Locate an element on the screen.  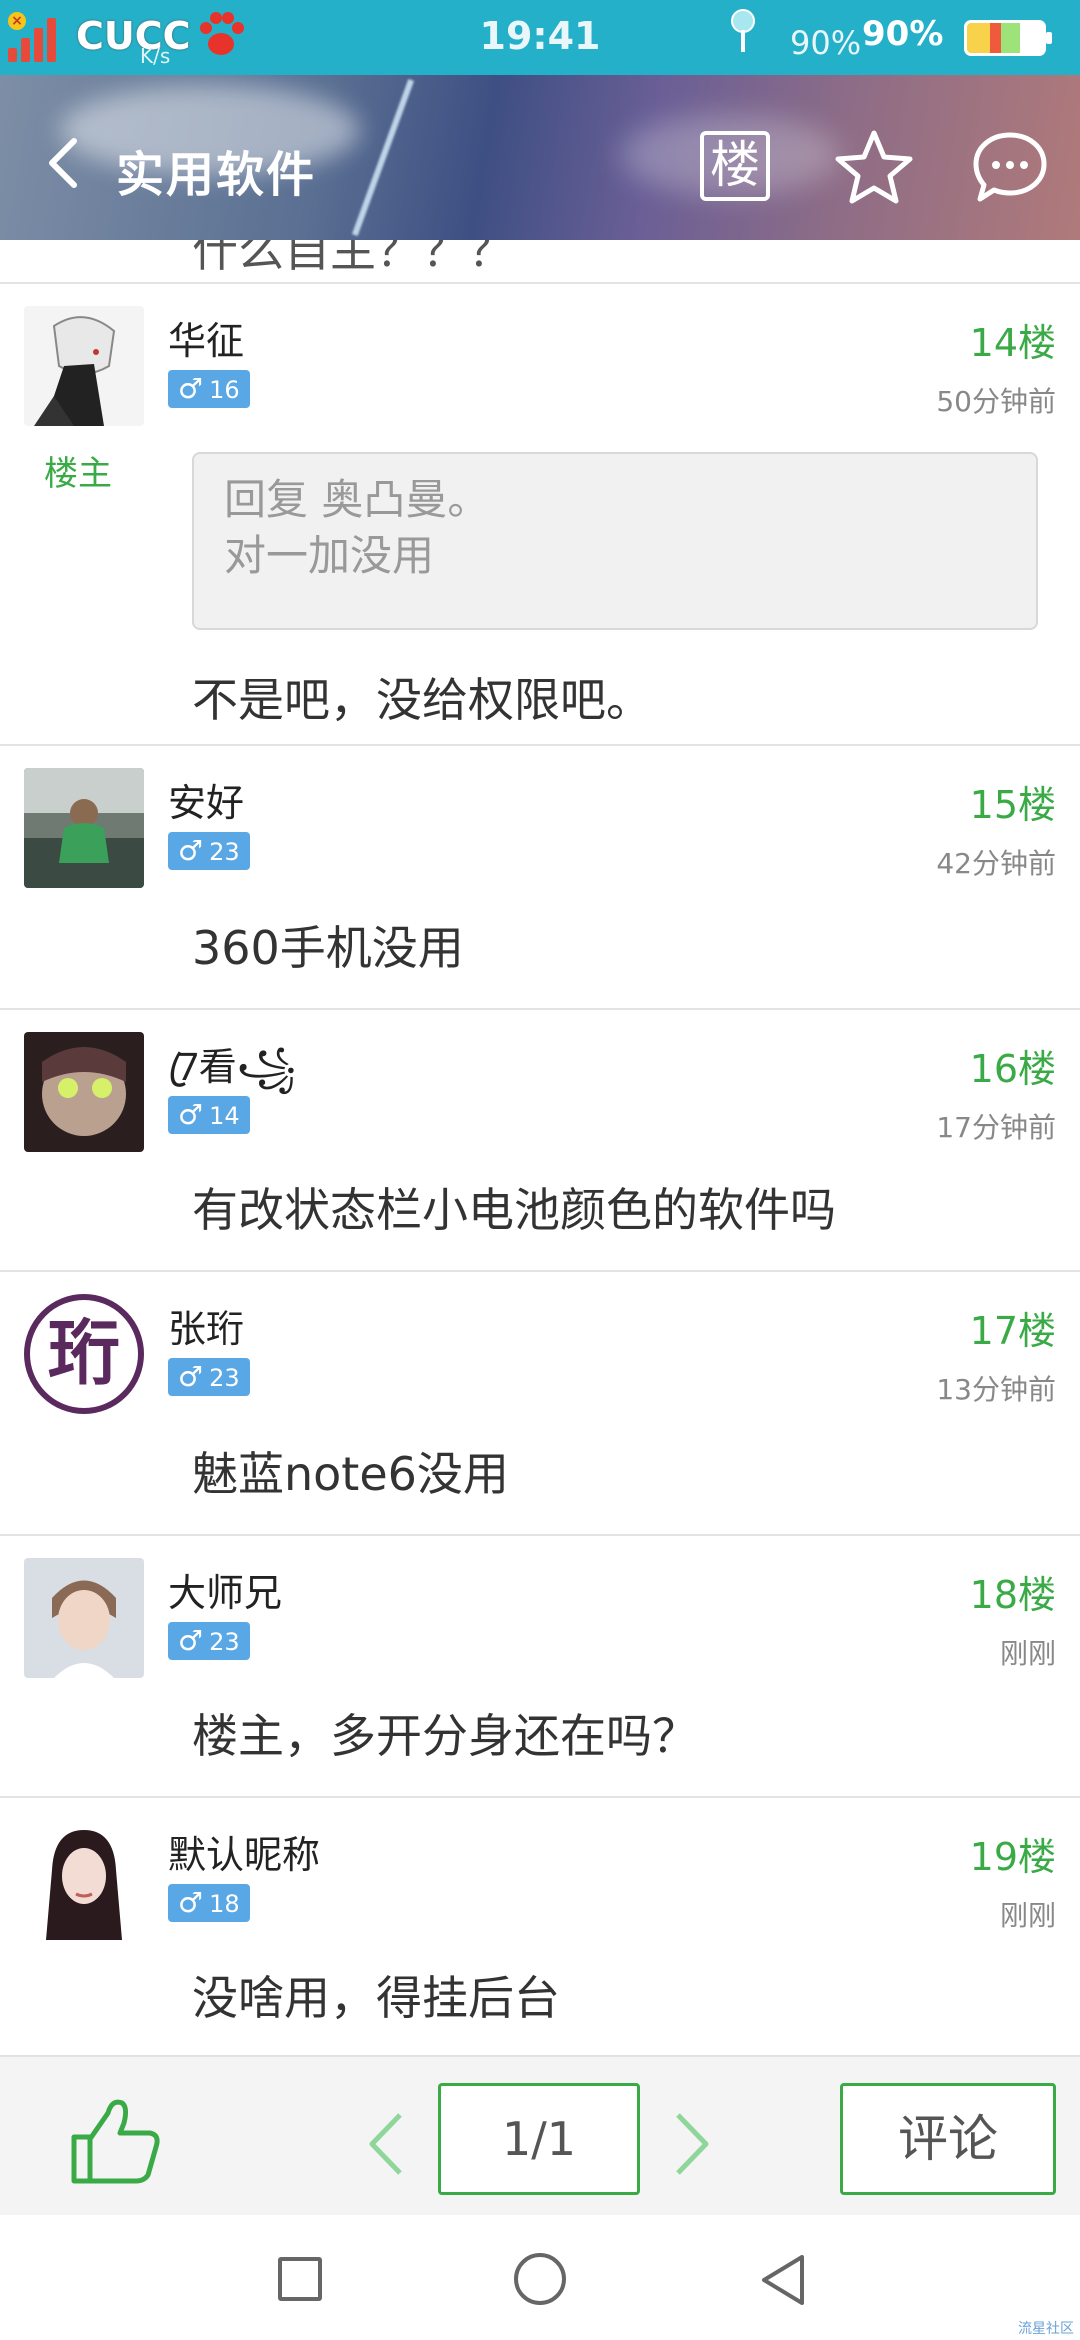
post-time: 17分钟前 is located at coordinates (996, 1127).